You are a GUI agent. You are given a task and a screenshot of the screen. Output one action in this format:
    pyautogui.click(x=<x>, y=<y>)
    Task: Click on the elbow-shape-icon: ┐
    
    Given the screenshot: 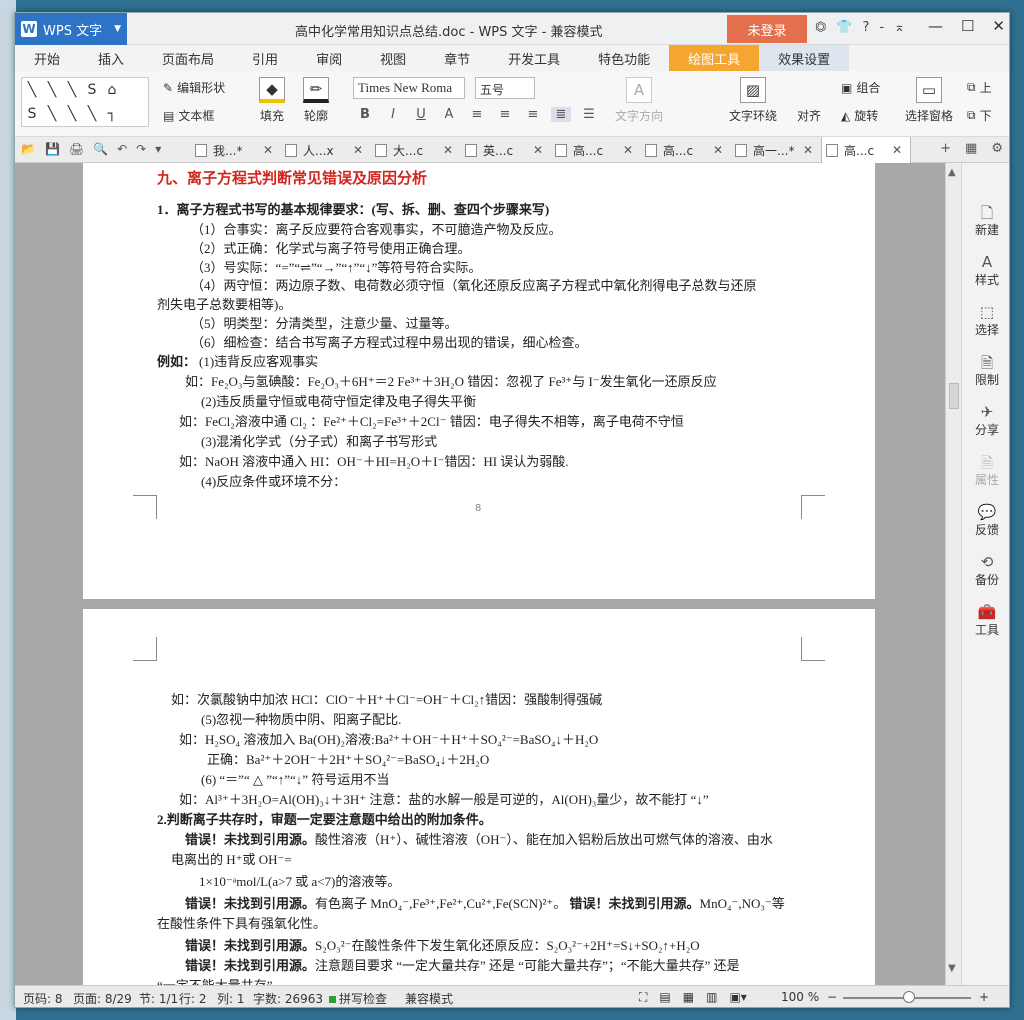 What is the action you would take?
    pyautogui.click(x=112, y=114)
    